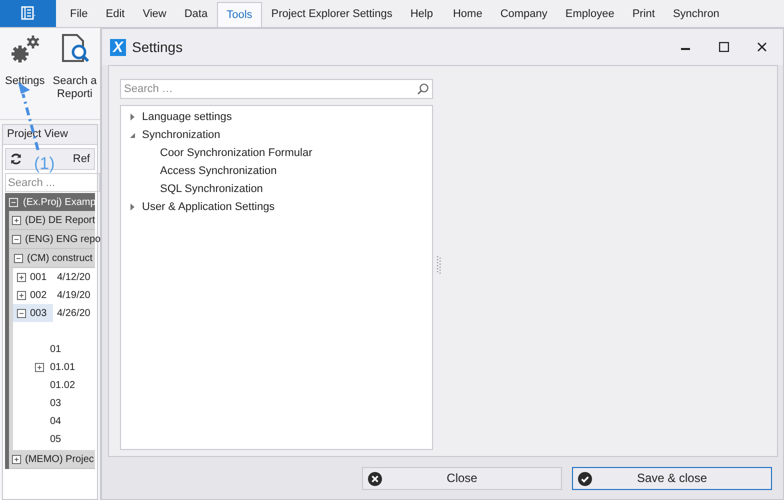 The width and height of the screenshot is (784, 500). Describe the element at coordinates (585, 479) in the screenshot. I see `check-circle-icon` at that location.